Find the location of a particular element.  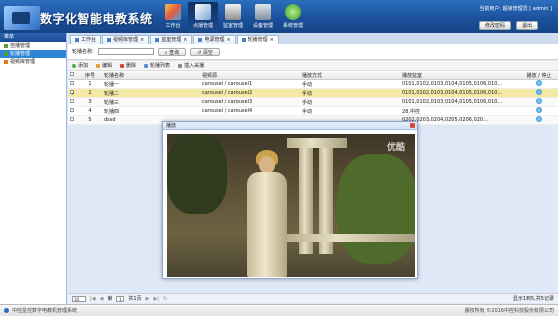

nav-system: 系统管理 is located at coordinates (293, 17).